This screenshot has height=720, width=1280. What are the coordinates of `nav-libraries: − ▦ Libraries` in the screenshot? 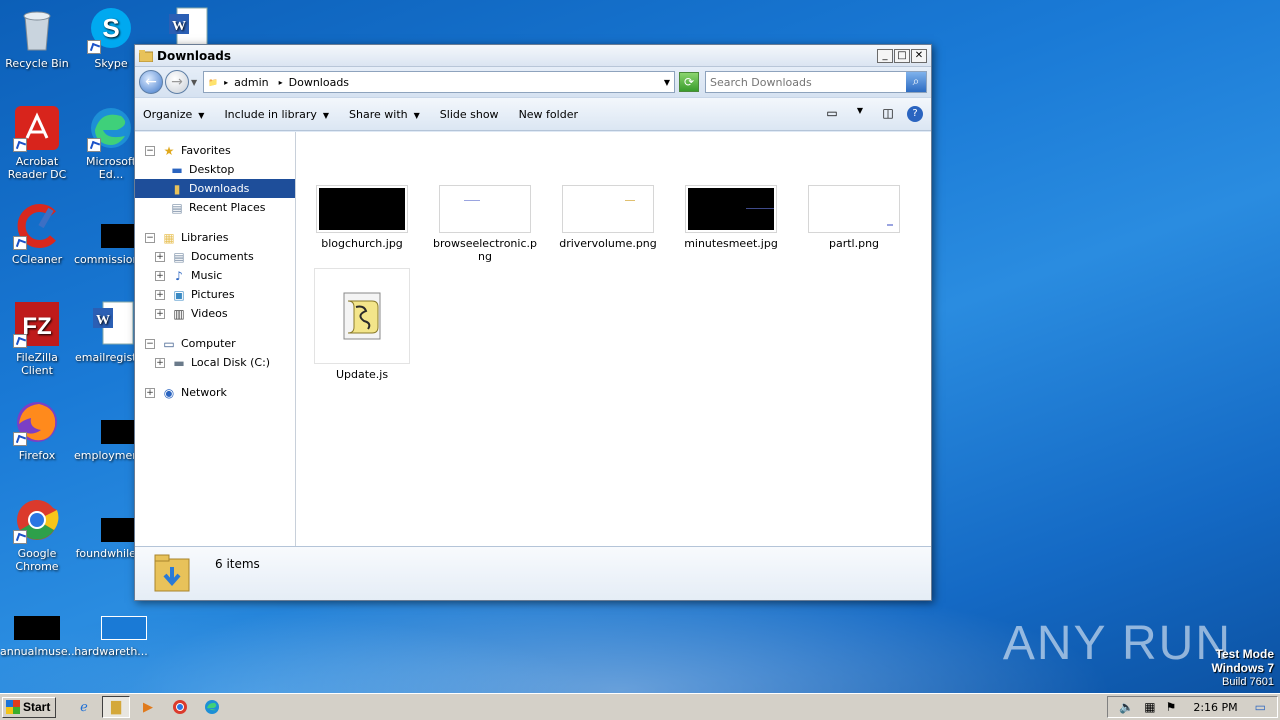 It's located at (215, 237).